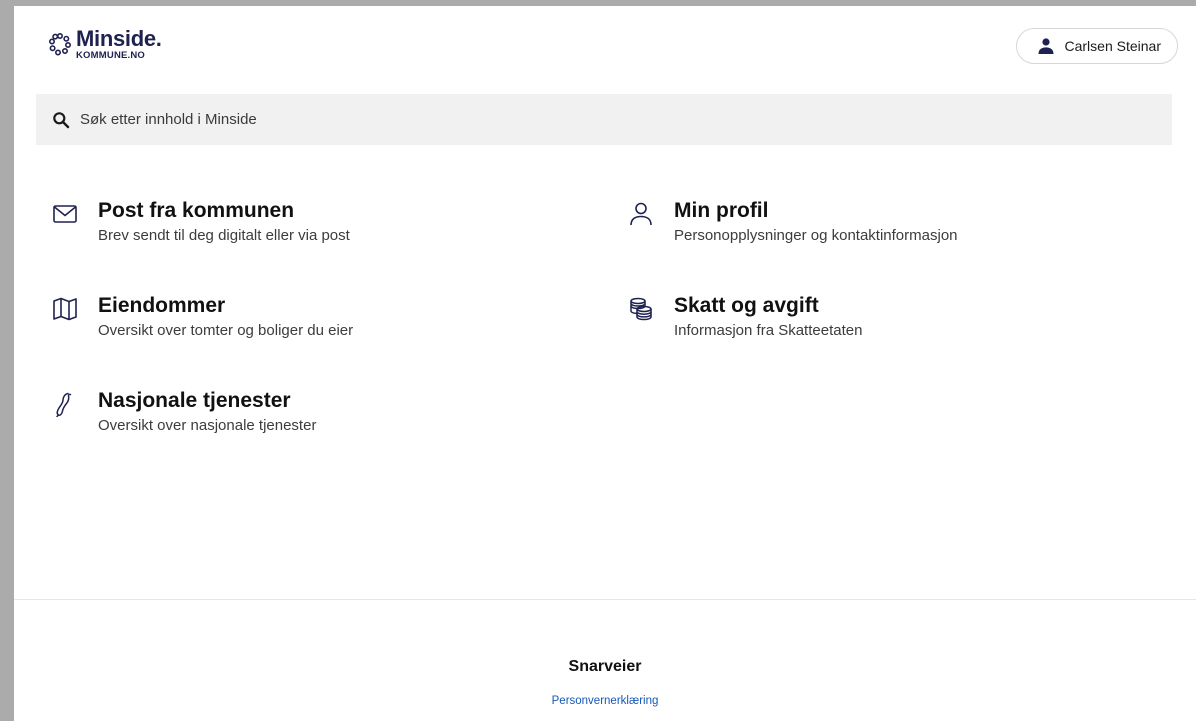  What do you see at coordinates (226, 330) in the screenshot?
I see `tile-description: Oversikt over tomter og boliger du eier` at bounding box center [226, 330].